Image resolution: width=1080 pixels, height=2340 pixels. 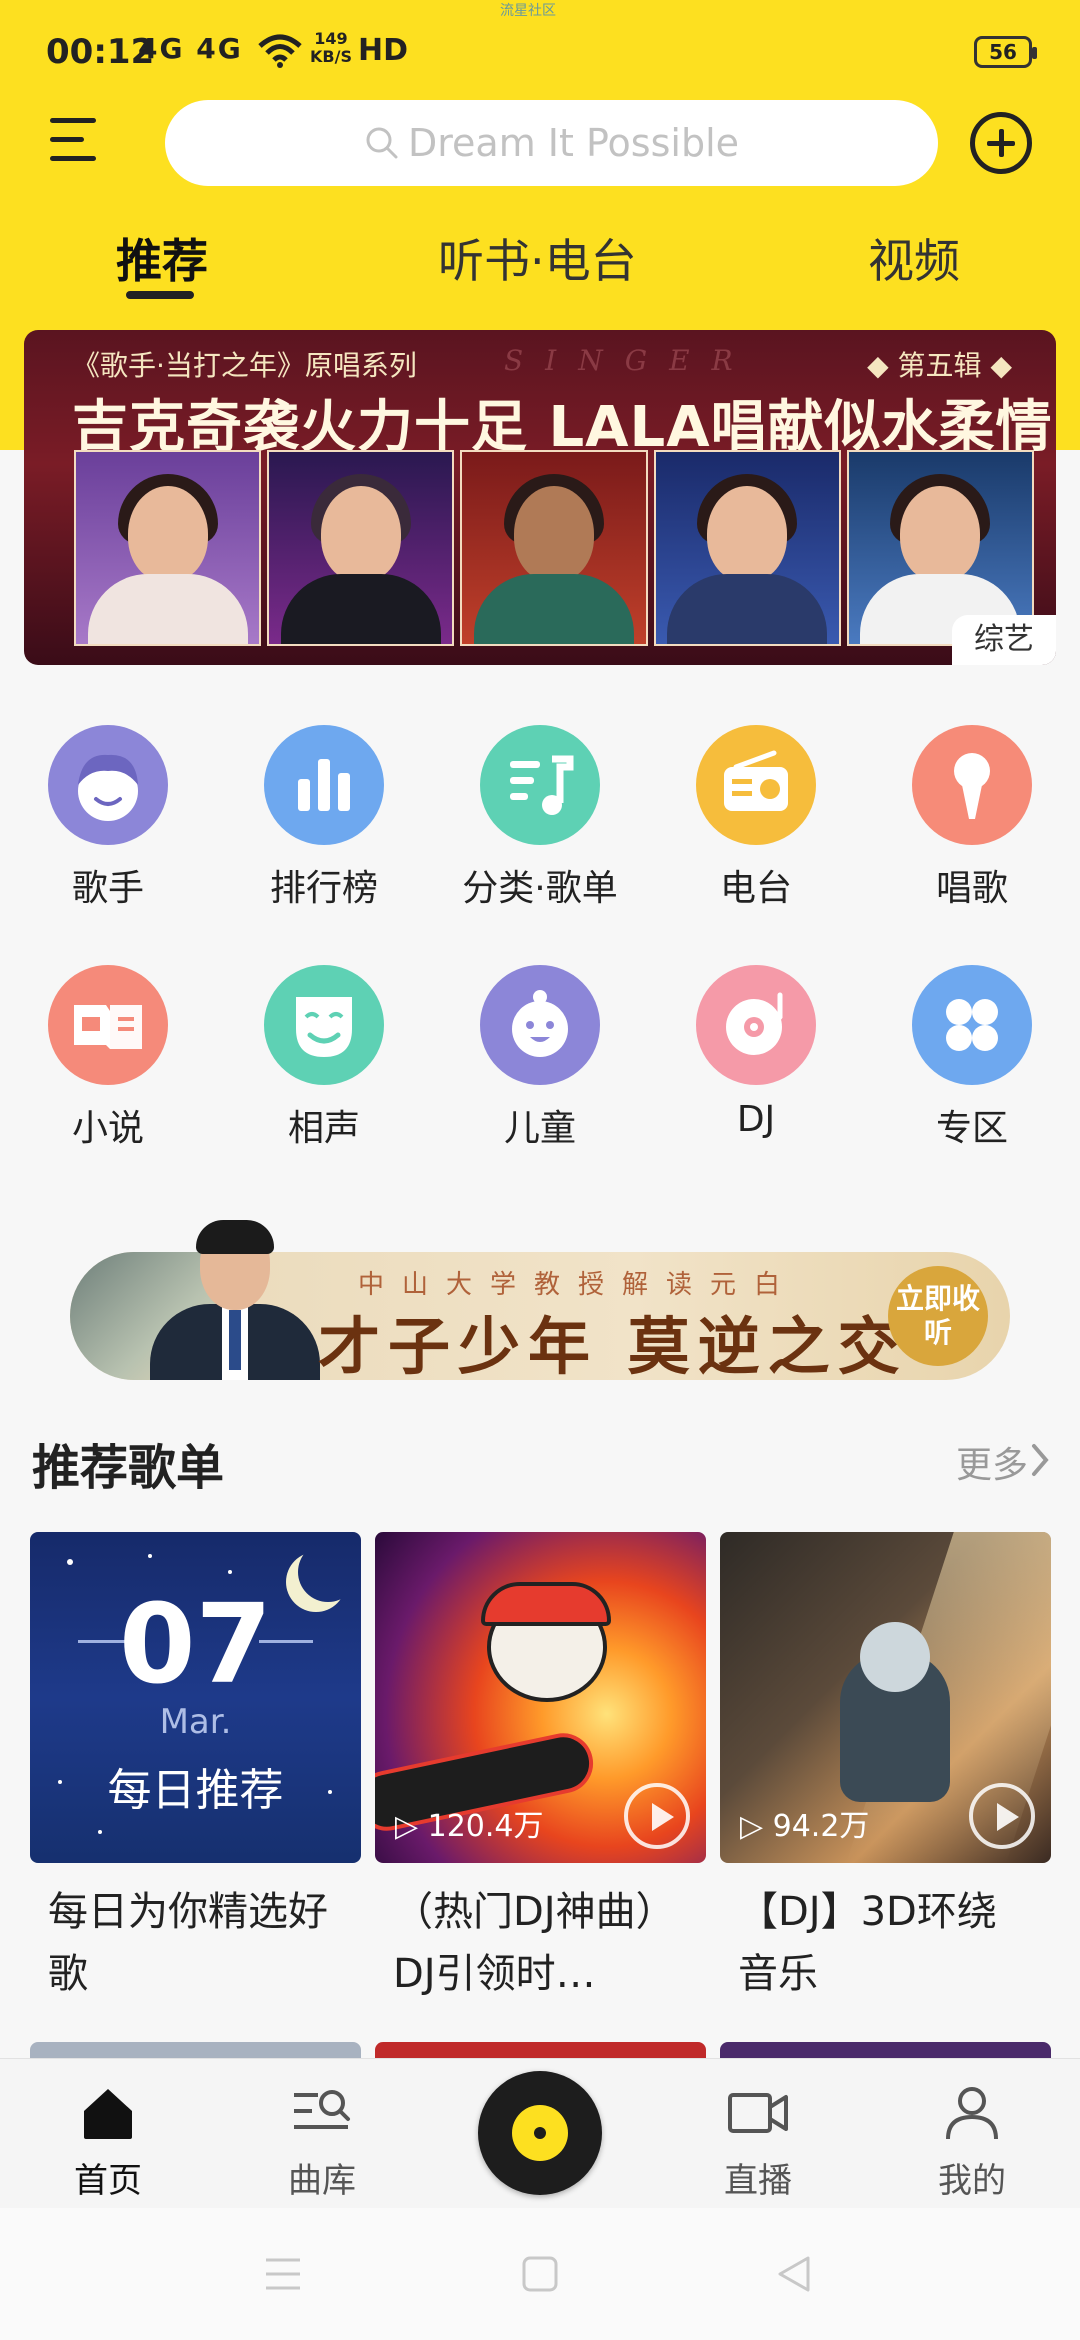 I want to click on category-novel: 小说, so click(x=108, y=1058).